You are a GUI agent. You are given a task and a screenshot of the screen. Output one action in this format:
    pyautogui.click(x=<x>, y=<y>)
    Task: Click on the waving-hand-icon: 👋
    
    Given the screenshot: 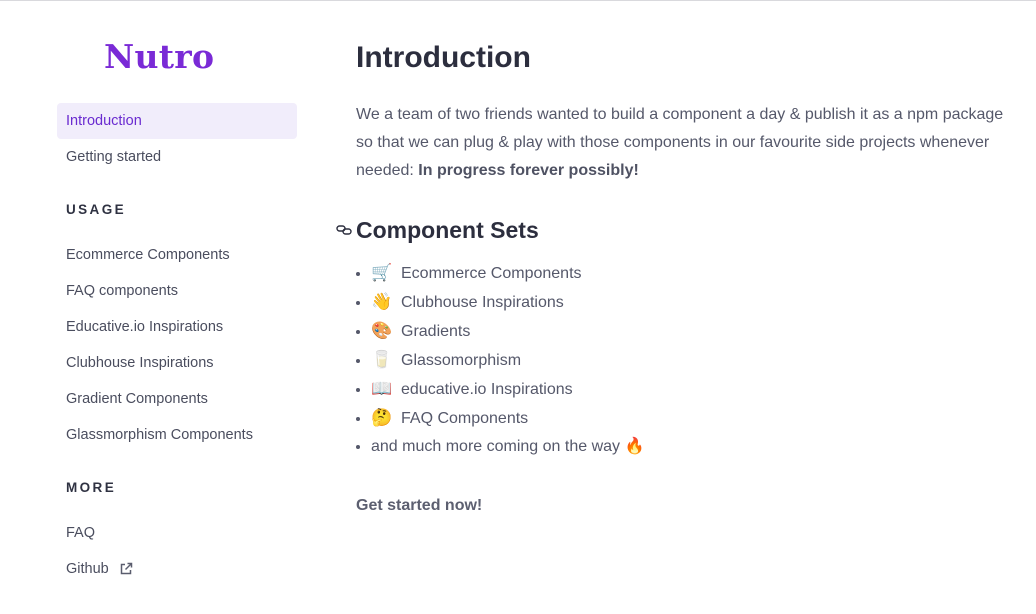 What is the action you would take?
    pyautogui.click(x=382, y=301)
    